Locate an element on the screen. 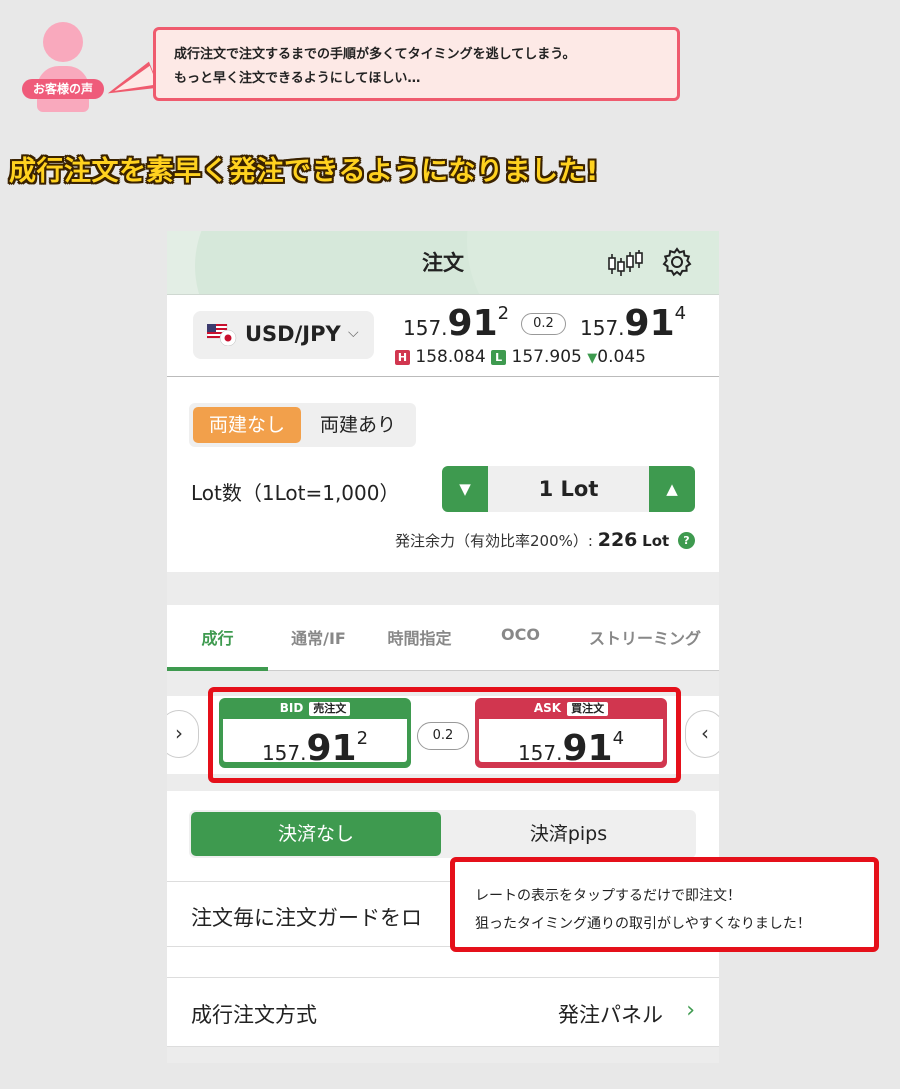 The width and height of the screenshot is (900, 1089). ask-price-prefix: 157. is located at coordinates (602, 328).